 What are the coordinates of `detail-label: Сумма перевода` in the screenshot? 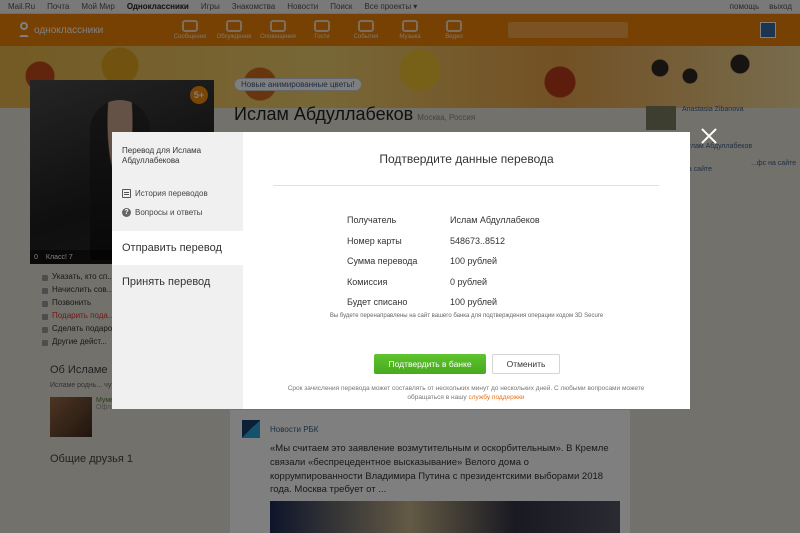 It's located at (382, 261).